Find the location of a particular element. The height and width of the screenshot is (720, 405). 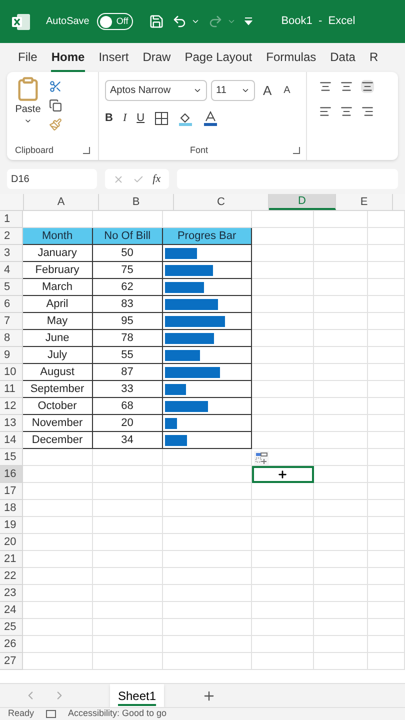

row-header: 17 is located at coordinates (11, 491).